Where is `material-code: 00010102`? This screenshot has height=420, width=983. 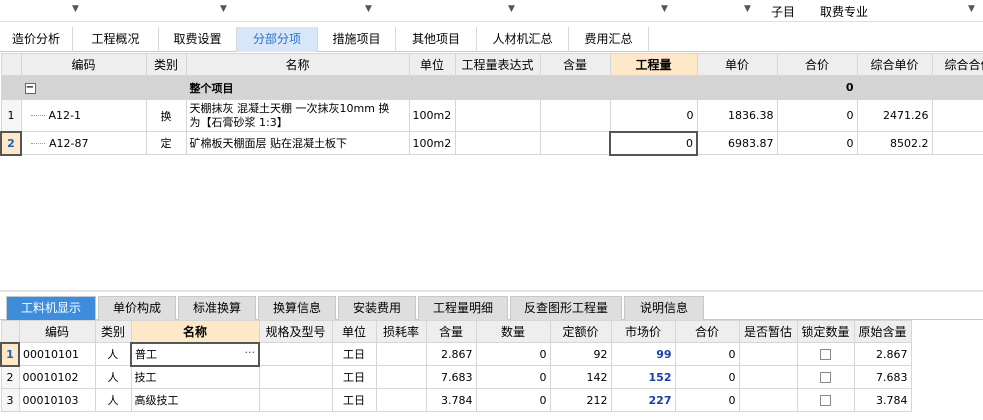 material-code: 00010102 is located at coordinates (57, 377).